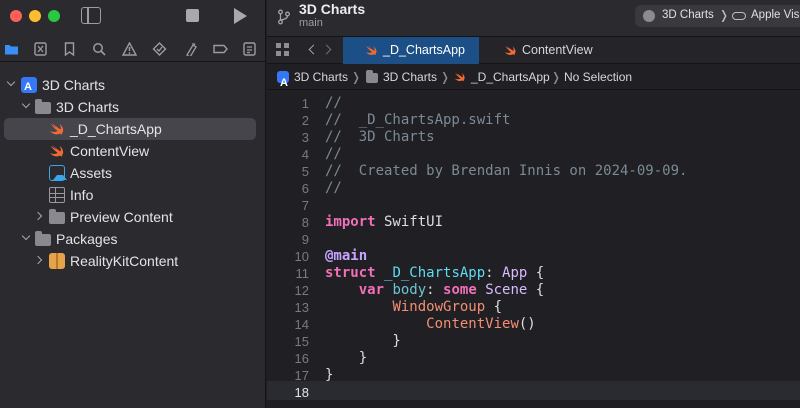  I want to click on branch-icon, so click(284, 17).